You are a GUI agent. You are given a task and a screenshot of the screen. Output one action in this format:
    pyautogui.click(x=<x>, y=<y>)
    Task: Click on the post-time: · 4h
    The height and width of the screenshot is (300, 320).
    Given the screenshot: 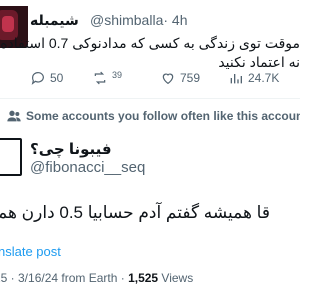 What is the action you would take?
    pyautogui.click(x=175, y=20)
    